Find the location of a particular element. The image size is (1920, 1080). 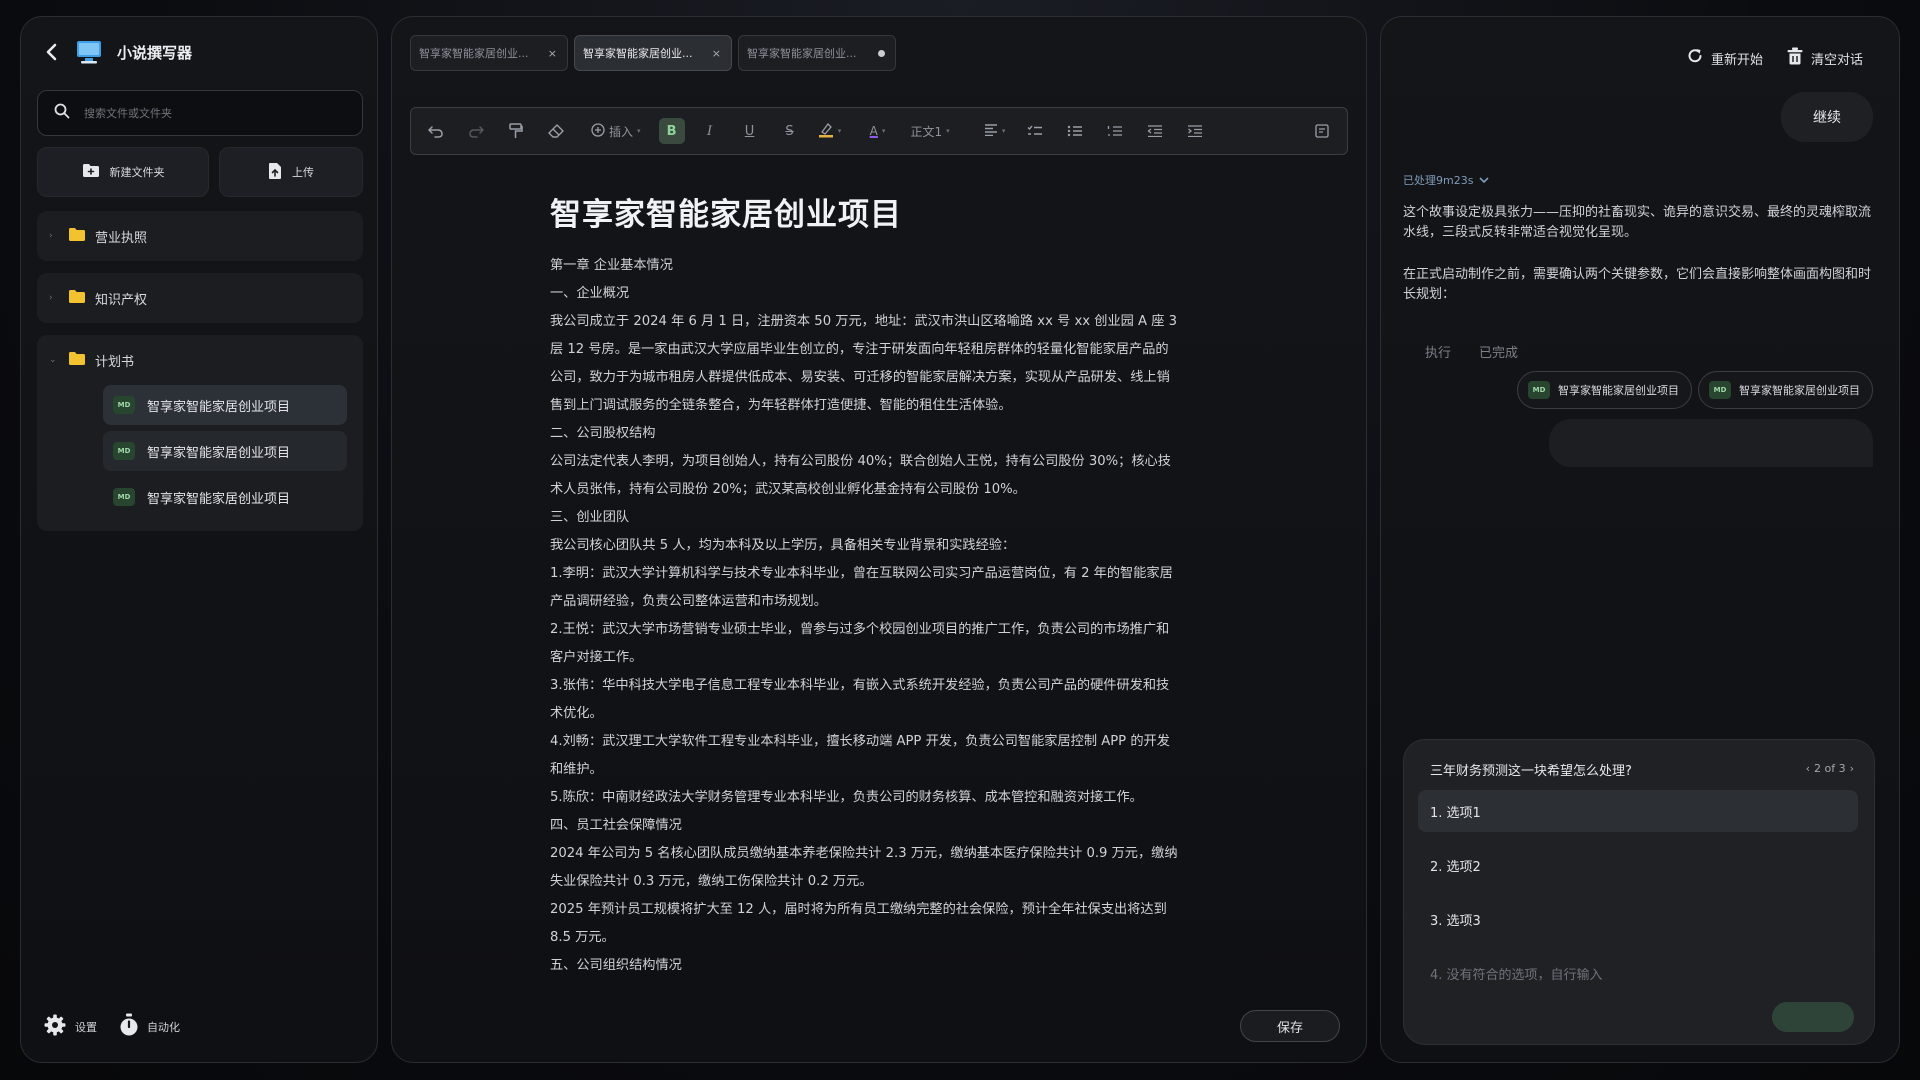

settings-label: 设置 is located at coordinates (86, 1027).